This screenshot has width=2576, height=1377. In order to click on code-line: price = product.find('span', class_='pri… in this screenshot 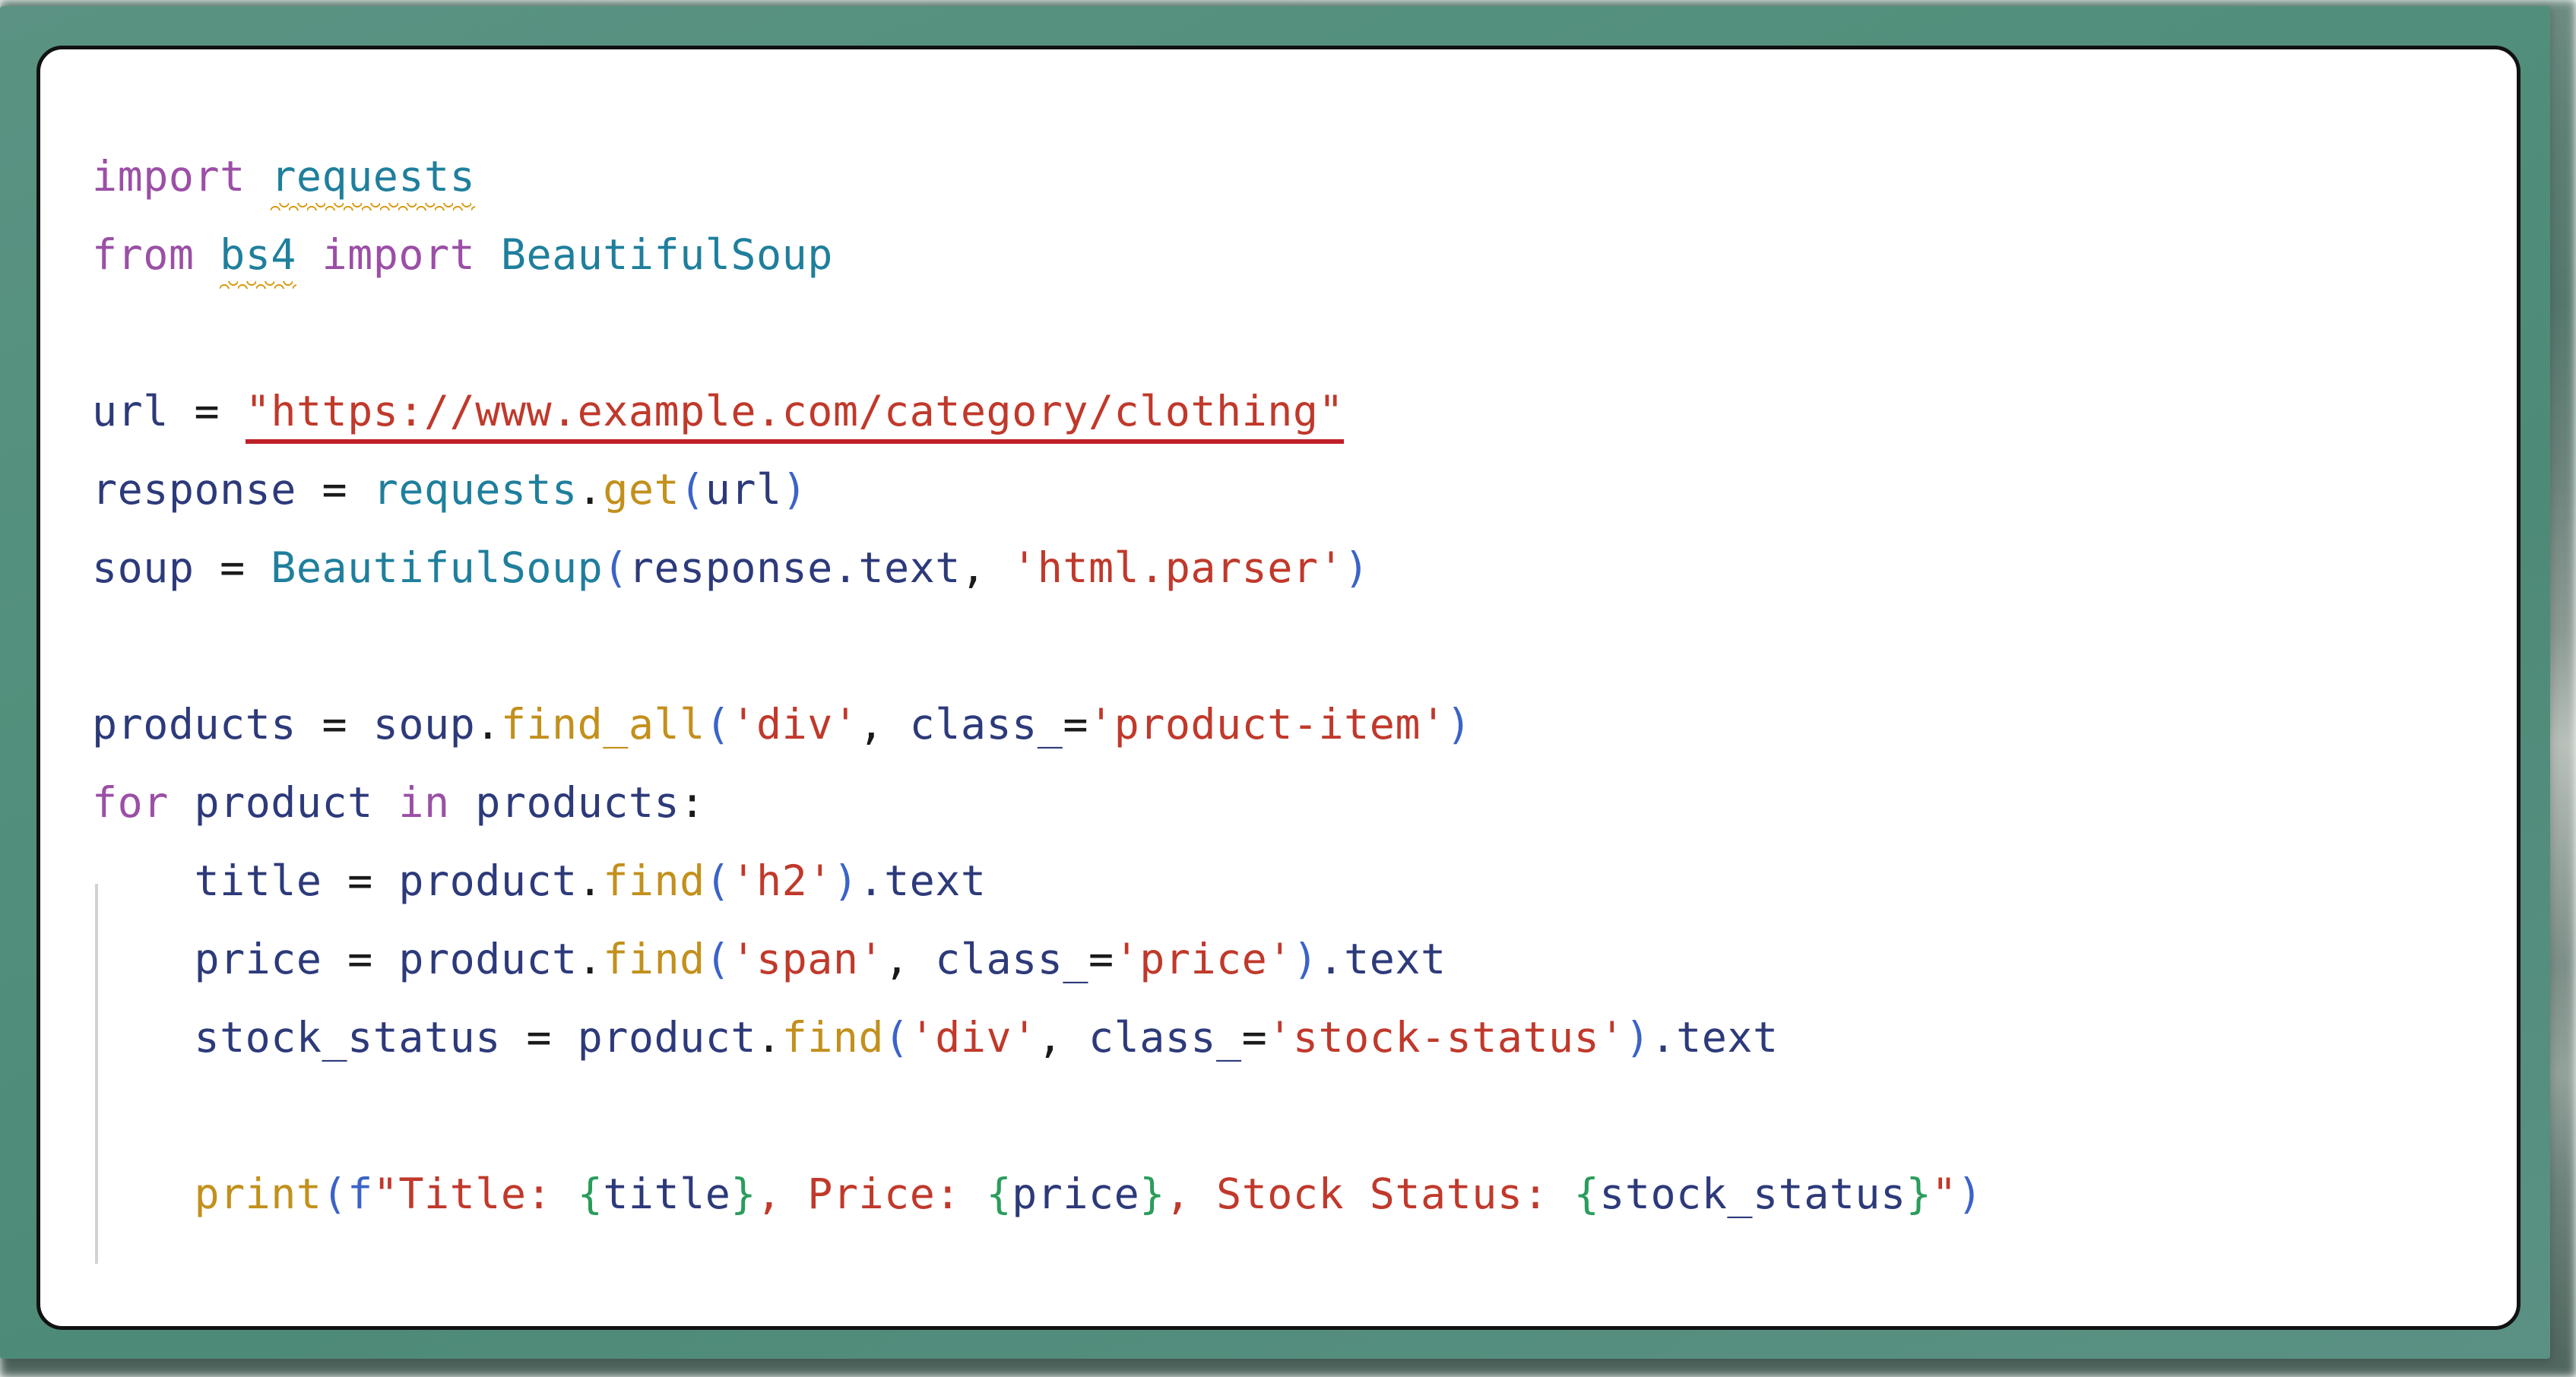, I will do `click(1295, 959)`.